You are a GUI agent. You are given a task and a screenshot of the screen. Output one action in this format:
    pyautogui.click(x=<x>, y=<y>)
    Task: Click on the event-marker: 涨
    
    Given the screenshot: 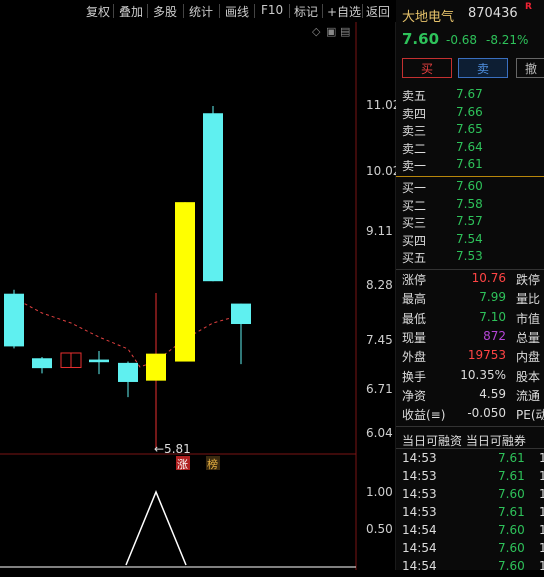 What is the action you would take?
    pyautogui.click(x=182, y=464)
    